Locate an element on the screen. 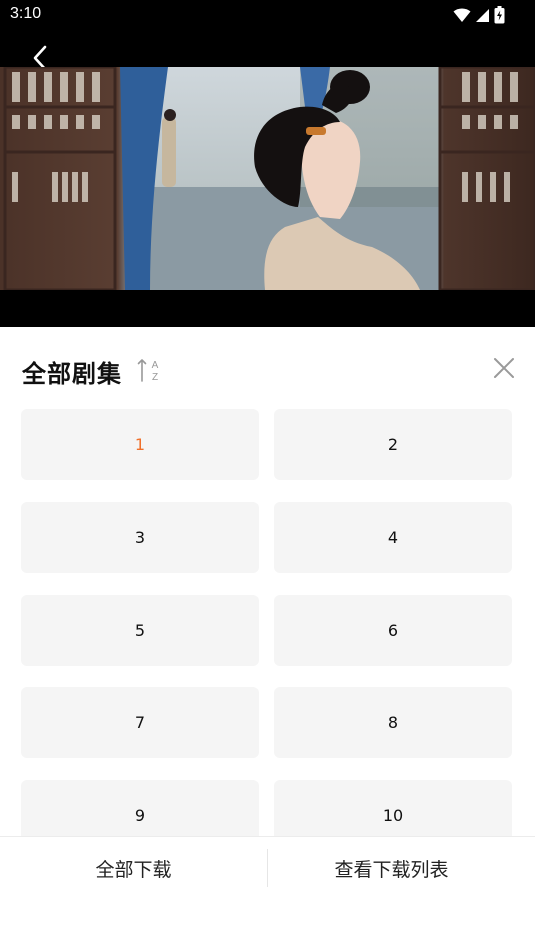  episode-9-button: 9 is located at coordinates (140, 808).